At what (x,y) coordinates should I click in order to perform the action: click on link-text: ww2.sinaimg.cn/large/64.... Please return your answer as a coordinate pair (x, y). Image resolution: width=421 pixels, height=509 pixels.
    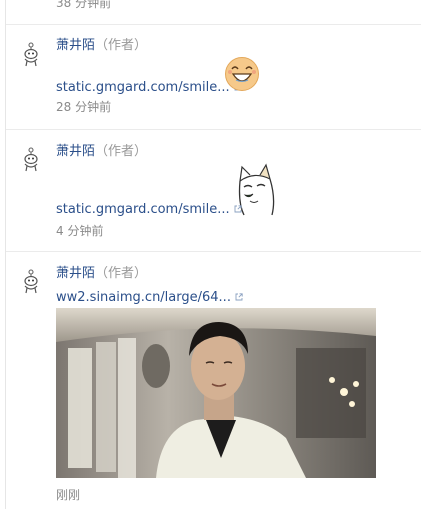
    Looking at the image, I should click on (143, 297).